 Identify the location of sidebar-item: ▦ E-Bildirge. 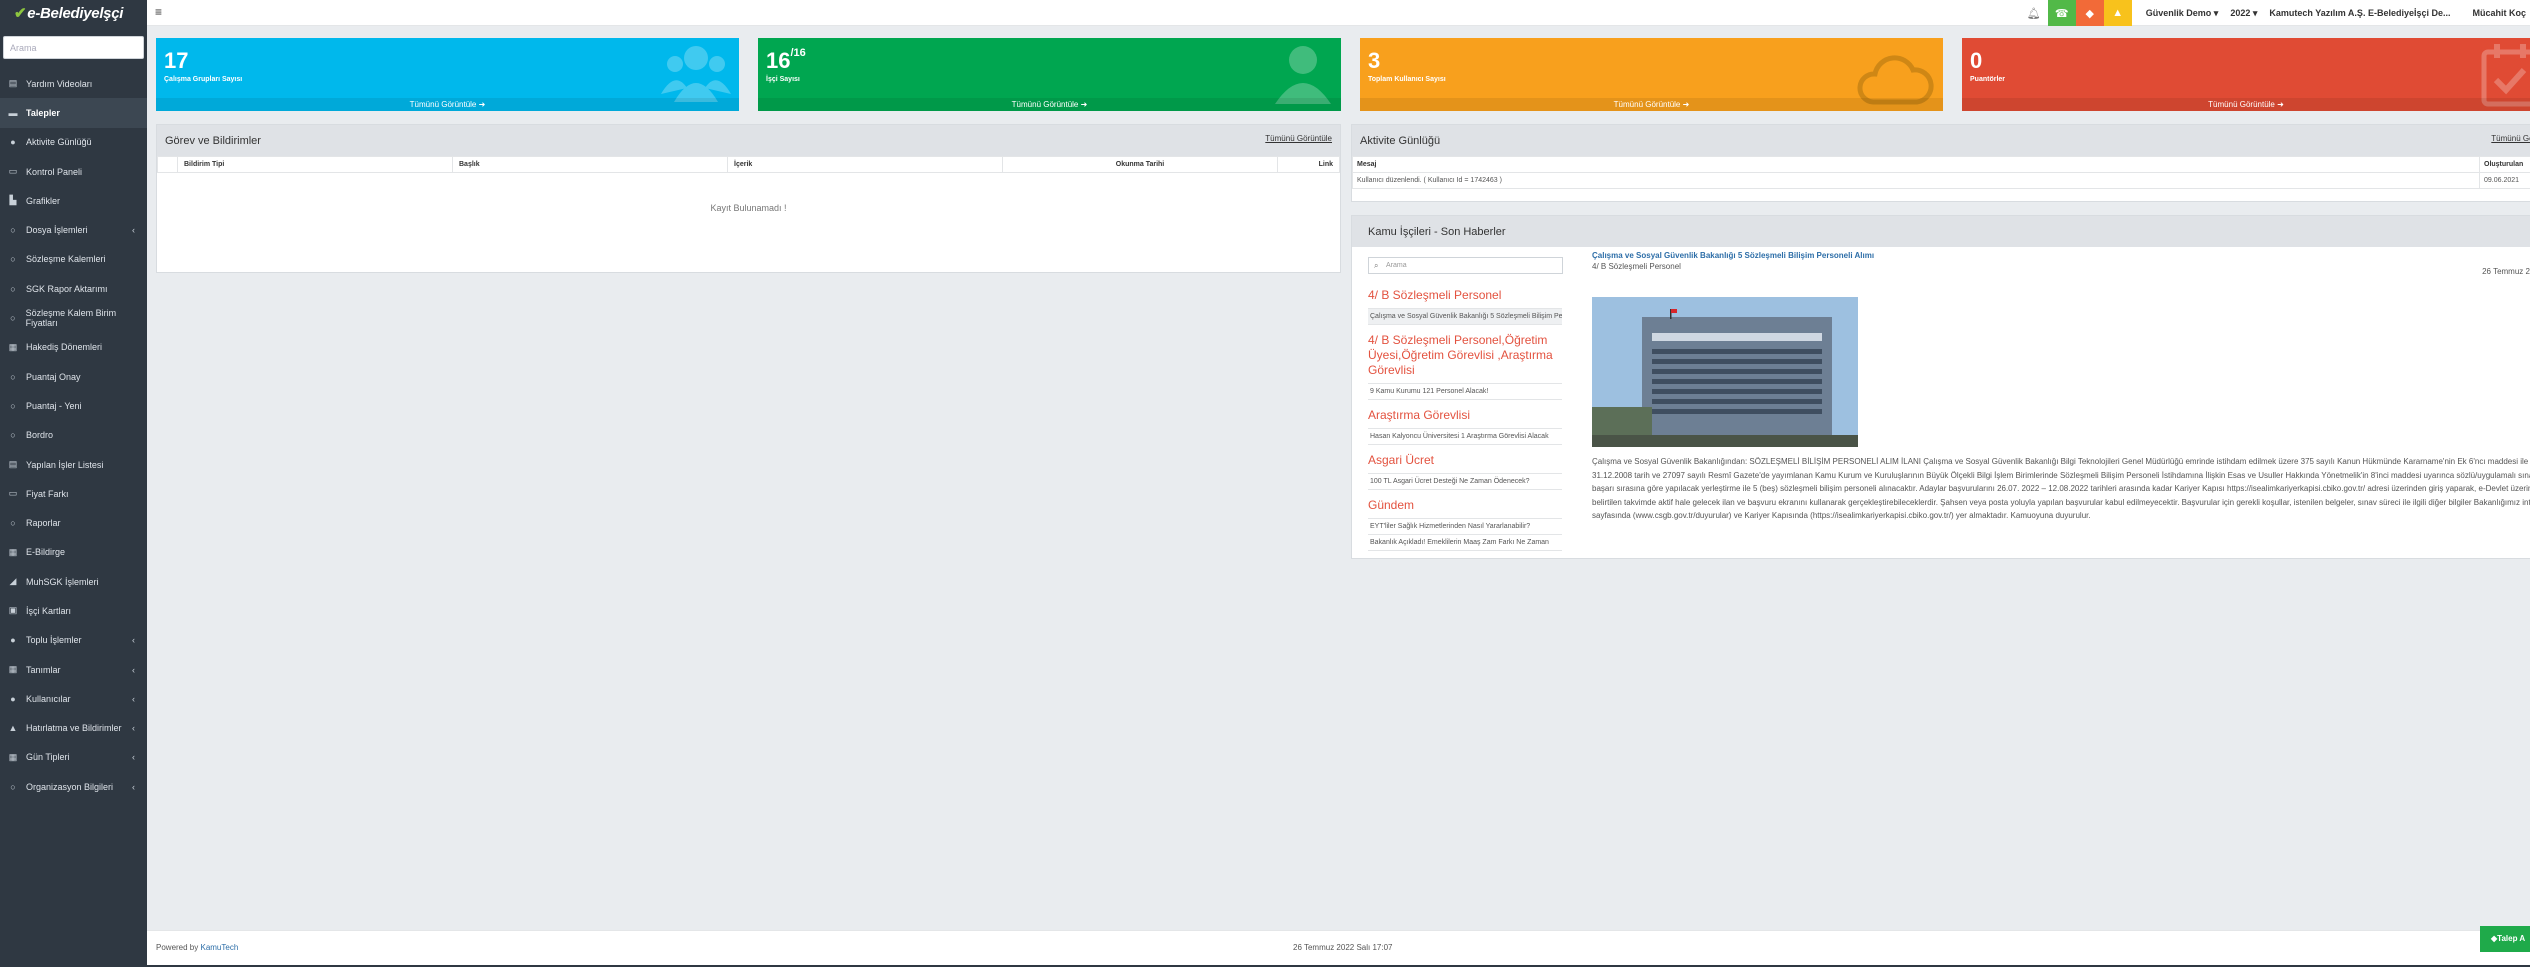
(73, 552).